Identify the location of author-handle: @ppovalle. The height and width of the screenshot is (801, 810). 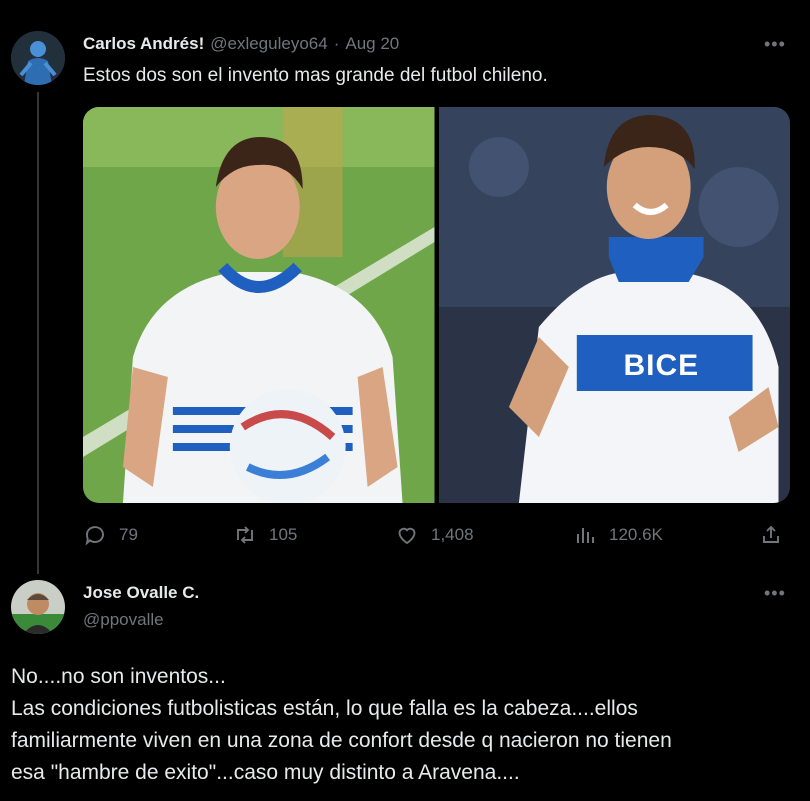
(123, 620).